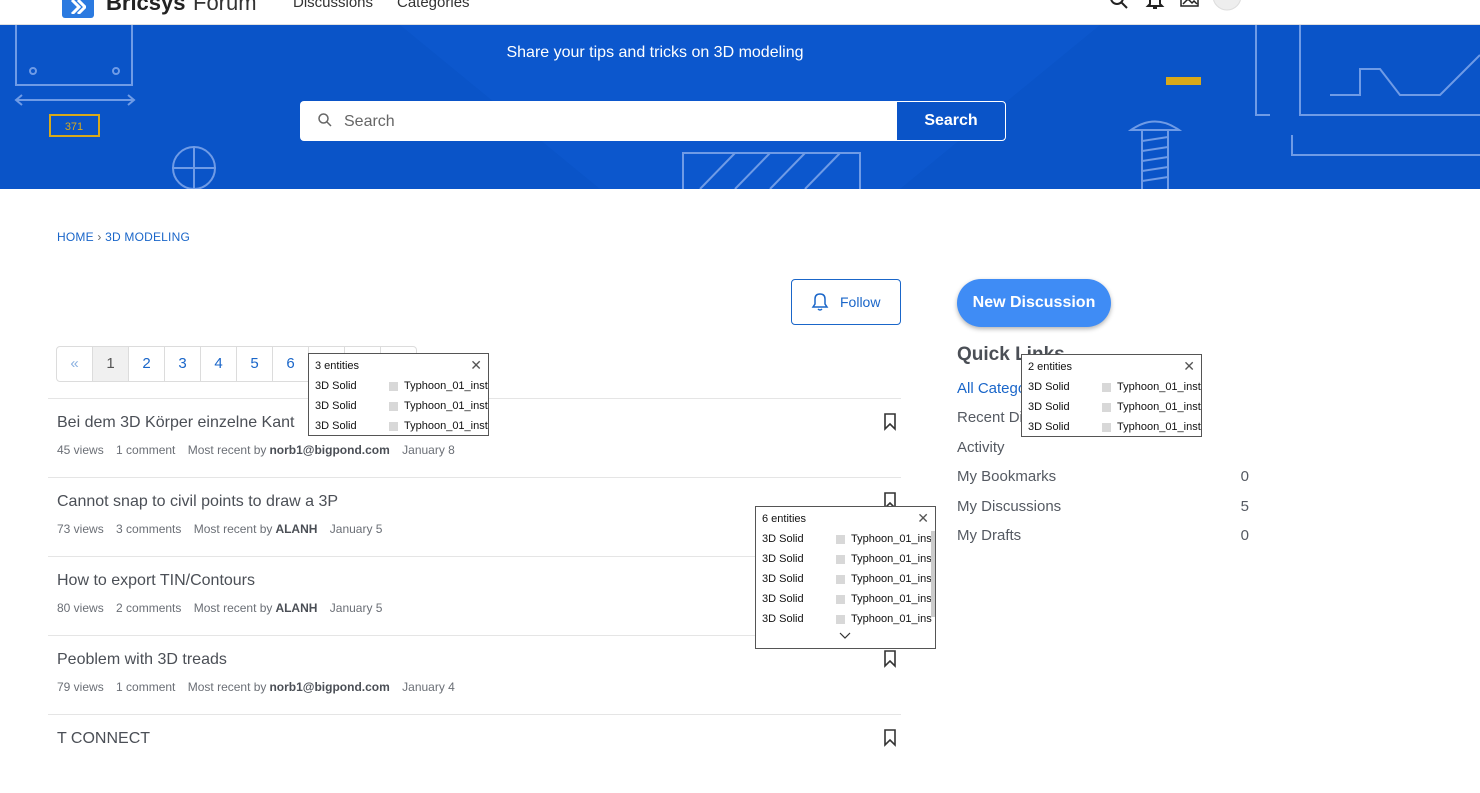 The height and width of the screenshot is (793, 1480). What do you see at coordinates (142, 660) in the screenshot?
I see `discussion-title: Peoblem with 3D treads` at bounding box center [142, 660].